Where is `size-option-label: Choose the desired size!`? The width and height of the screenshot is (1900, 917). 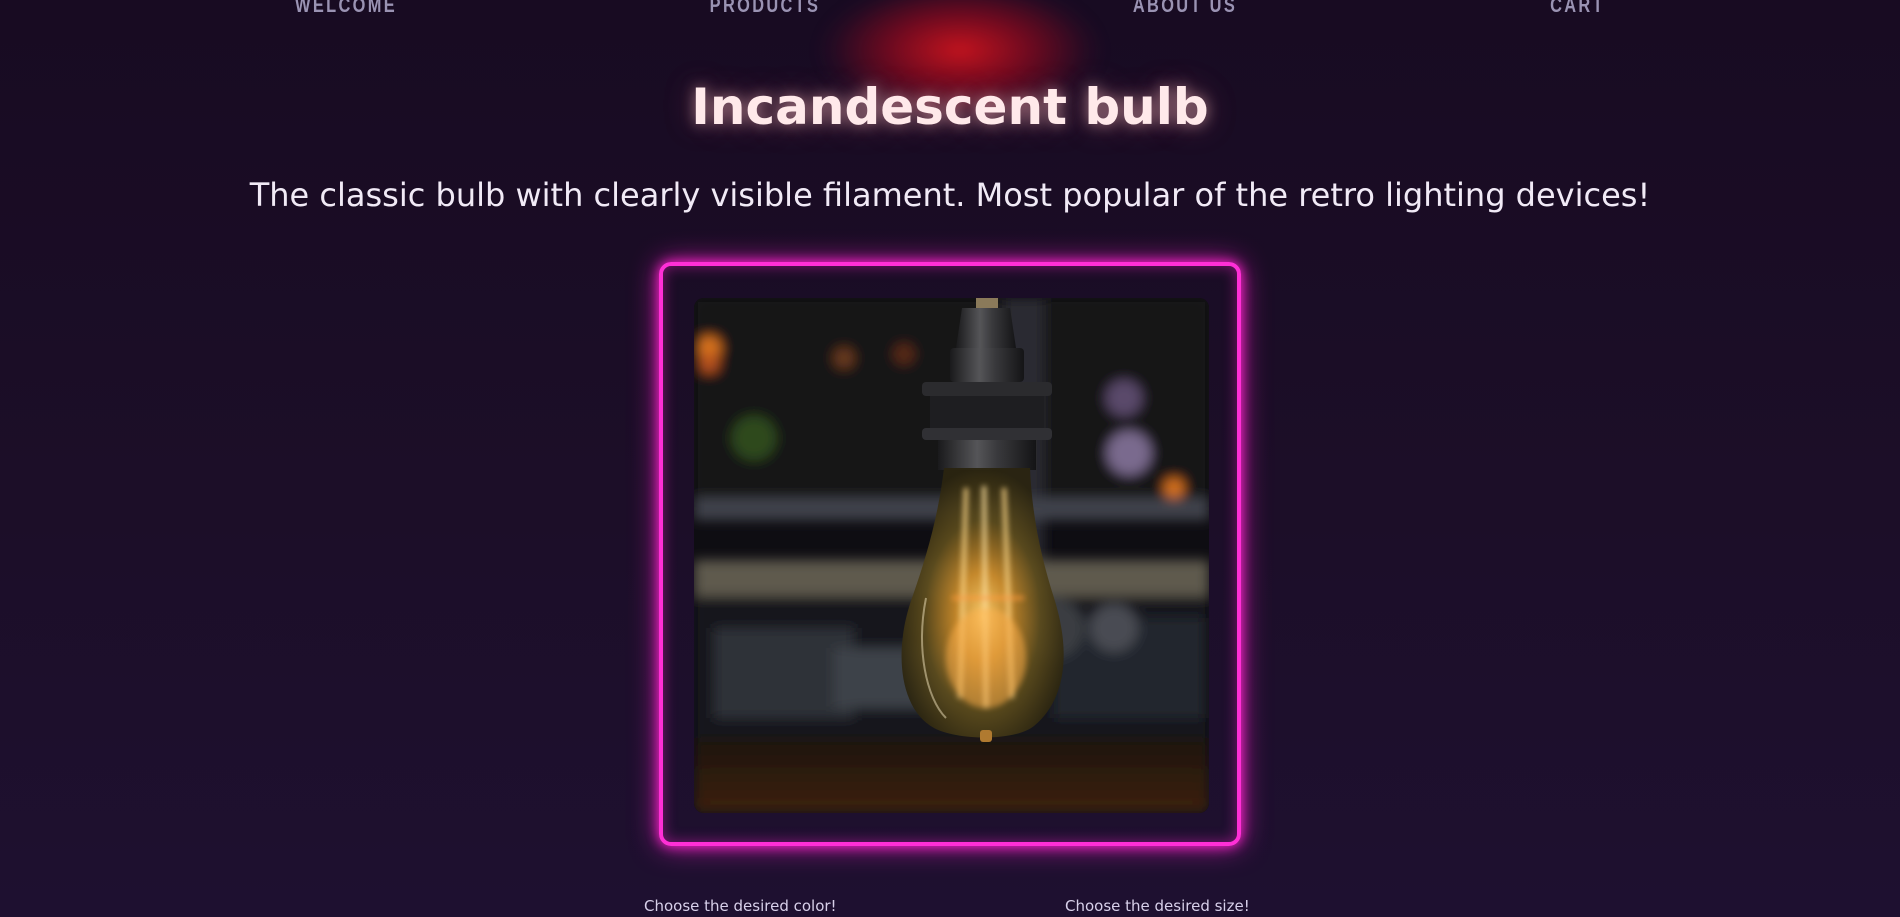 size-option-label: Choose the desired size! is located at coordinates (1157, 906).